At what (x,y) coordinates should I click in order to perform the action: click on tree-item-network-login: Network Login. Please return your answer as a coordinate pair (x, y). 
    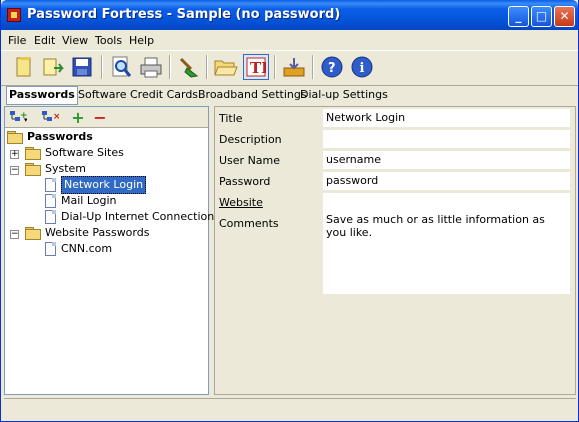
    Looking at the image, I should click on (96, 185).